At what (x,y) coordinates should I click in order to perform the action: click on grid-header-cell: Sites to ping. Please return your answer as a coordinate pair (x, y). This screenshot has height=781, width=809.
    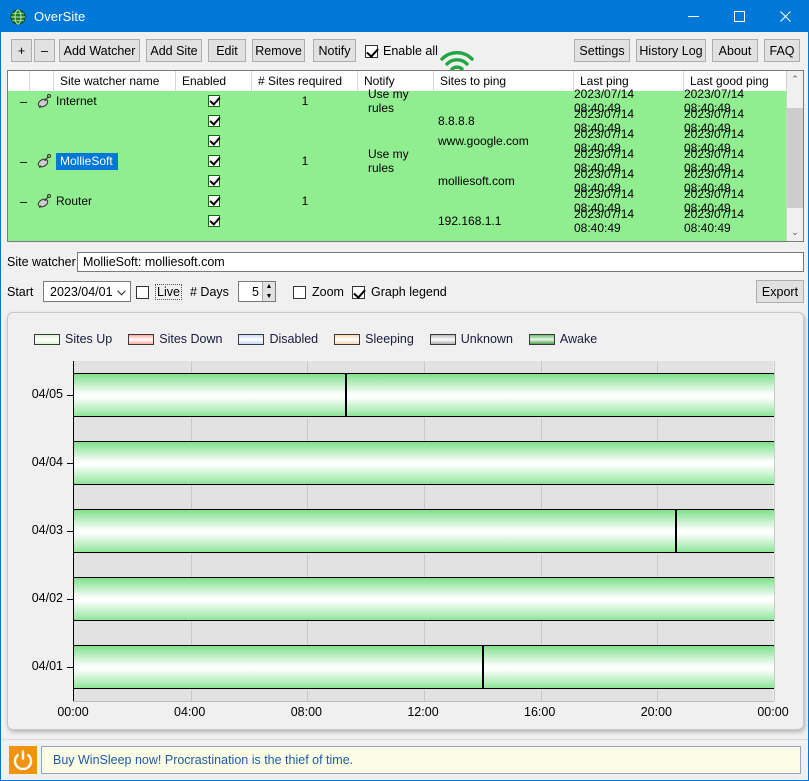
    Looking at the image, I should click on (504, 81).